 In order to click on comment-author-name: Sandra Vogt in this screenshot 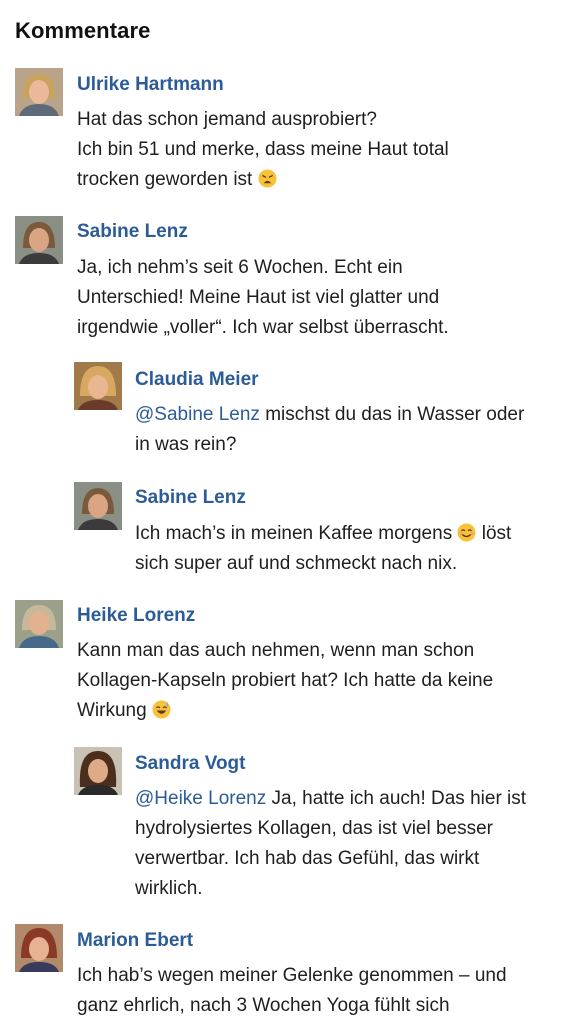, I will do `click(190, 764)`.